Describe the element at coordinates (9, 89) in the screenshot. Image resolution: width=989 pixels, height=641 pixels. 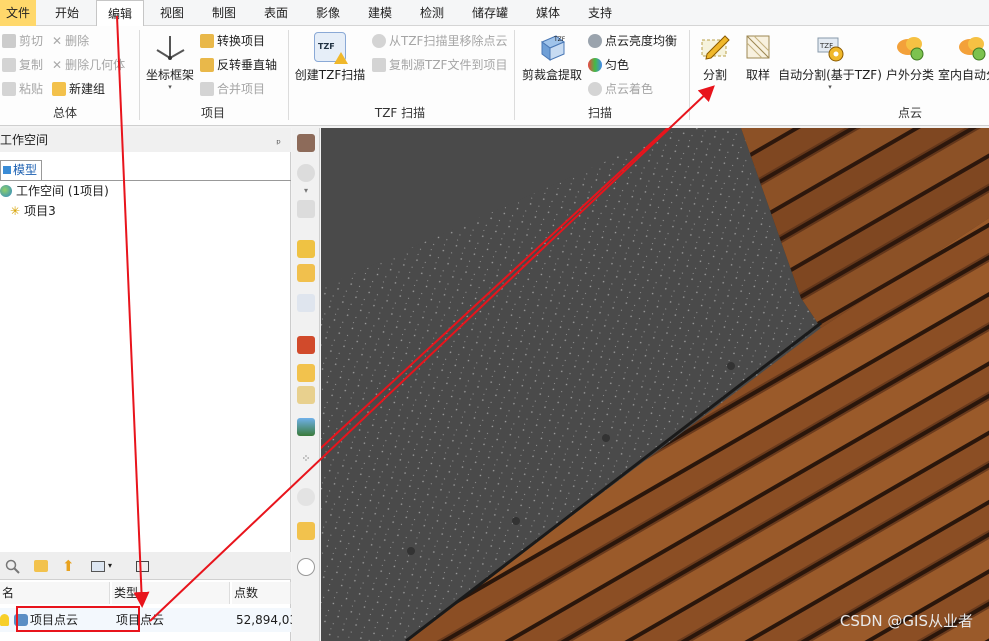
I see `paste-icon` at that location.